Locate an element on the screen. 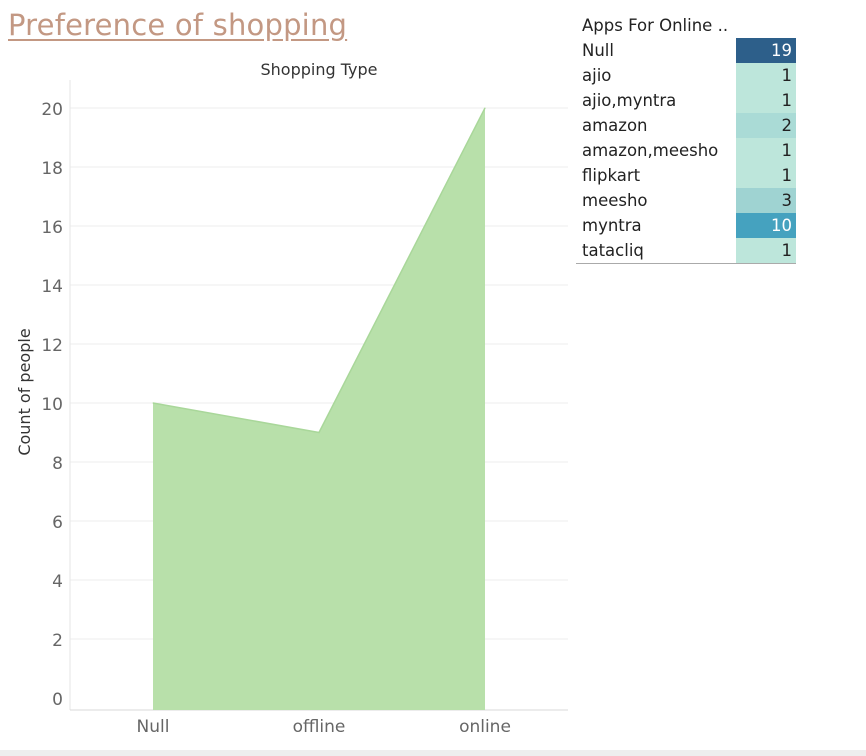 This screenshot has width=866, height=756. y-tick-label: 10 is located at coordinates (52, 405).